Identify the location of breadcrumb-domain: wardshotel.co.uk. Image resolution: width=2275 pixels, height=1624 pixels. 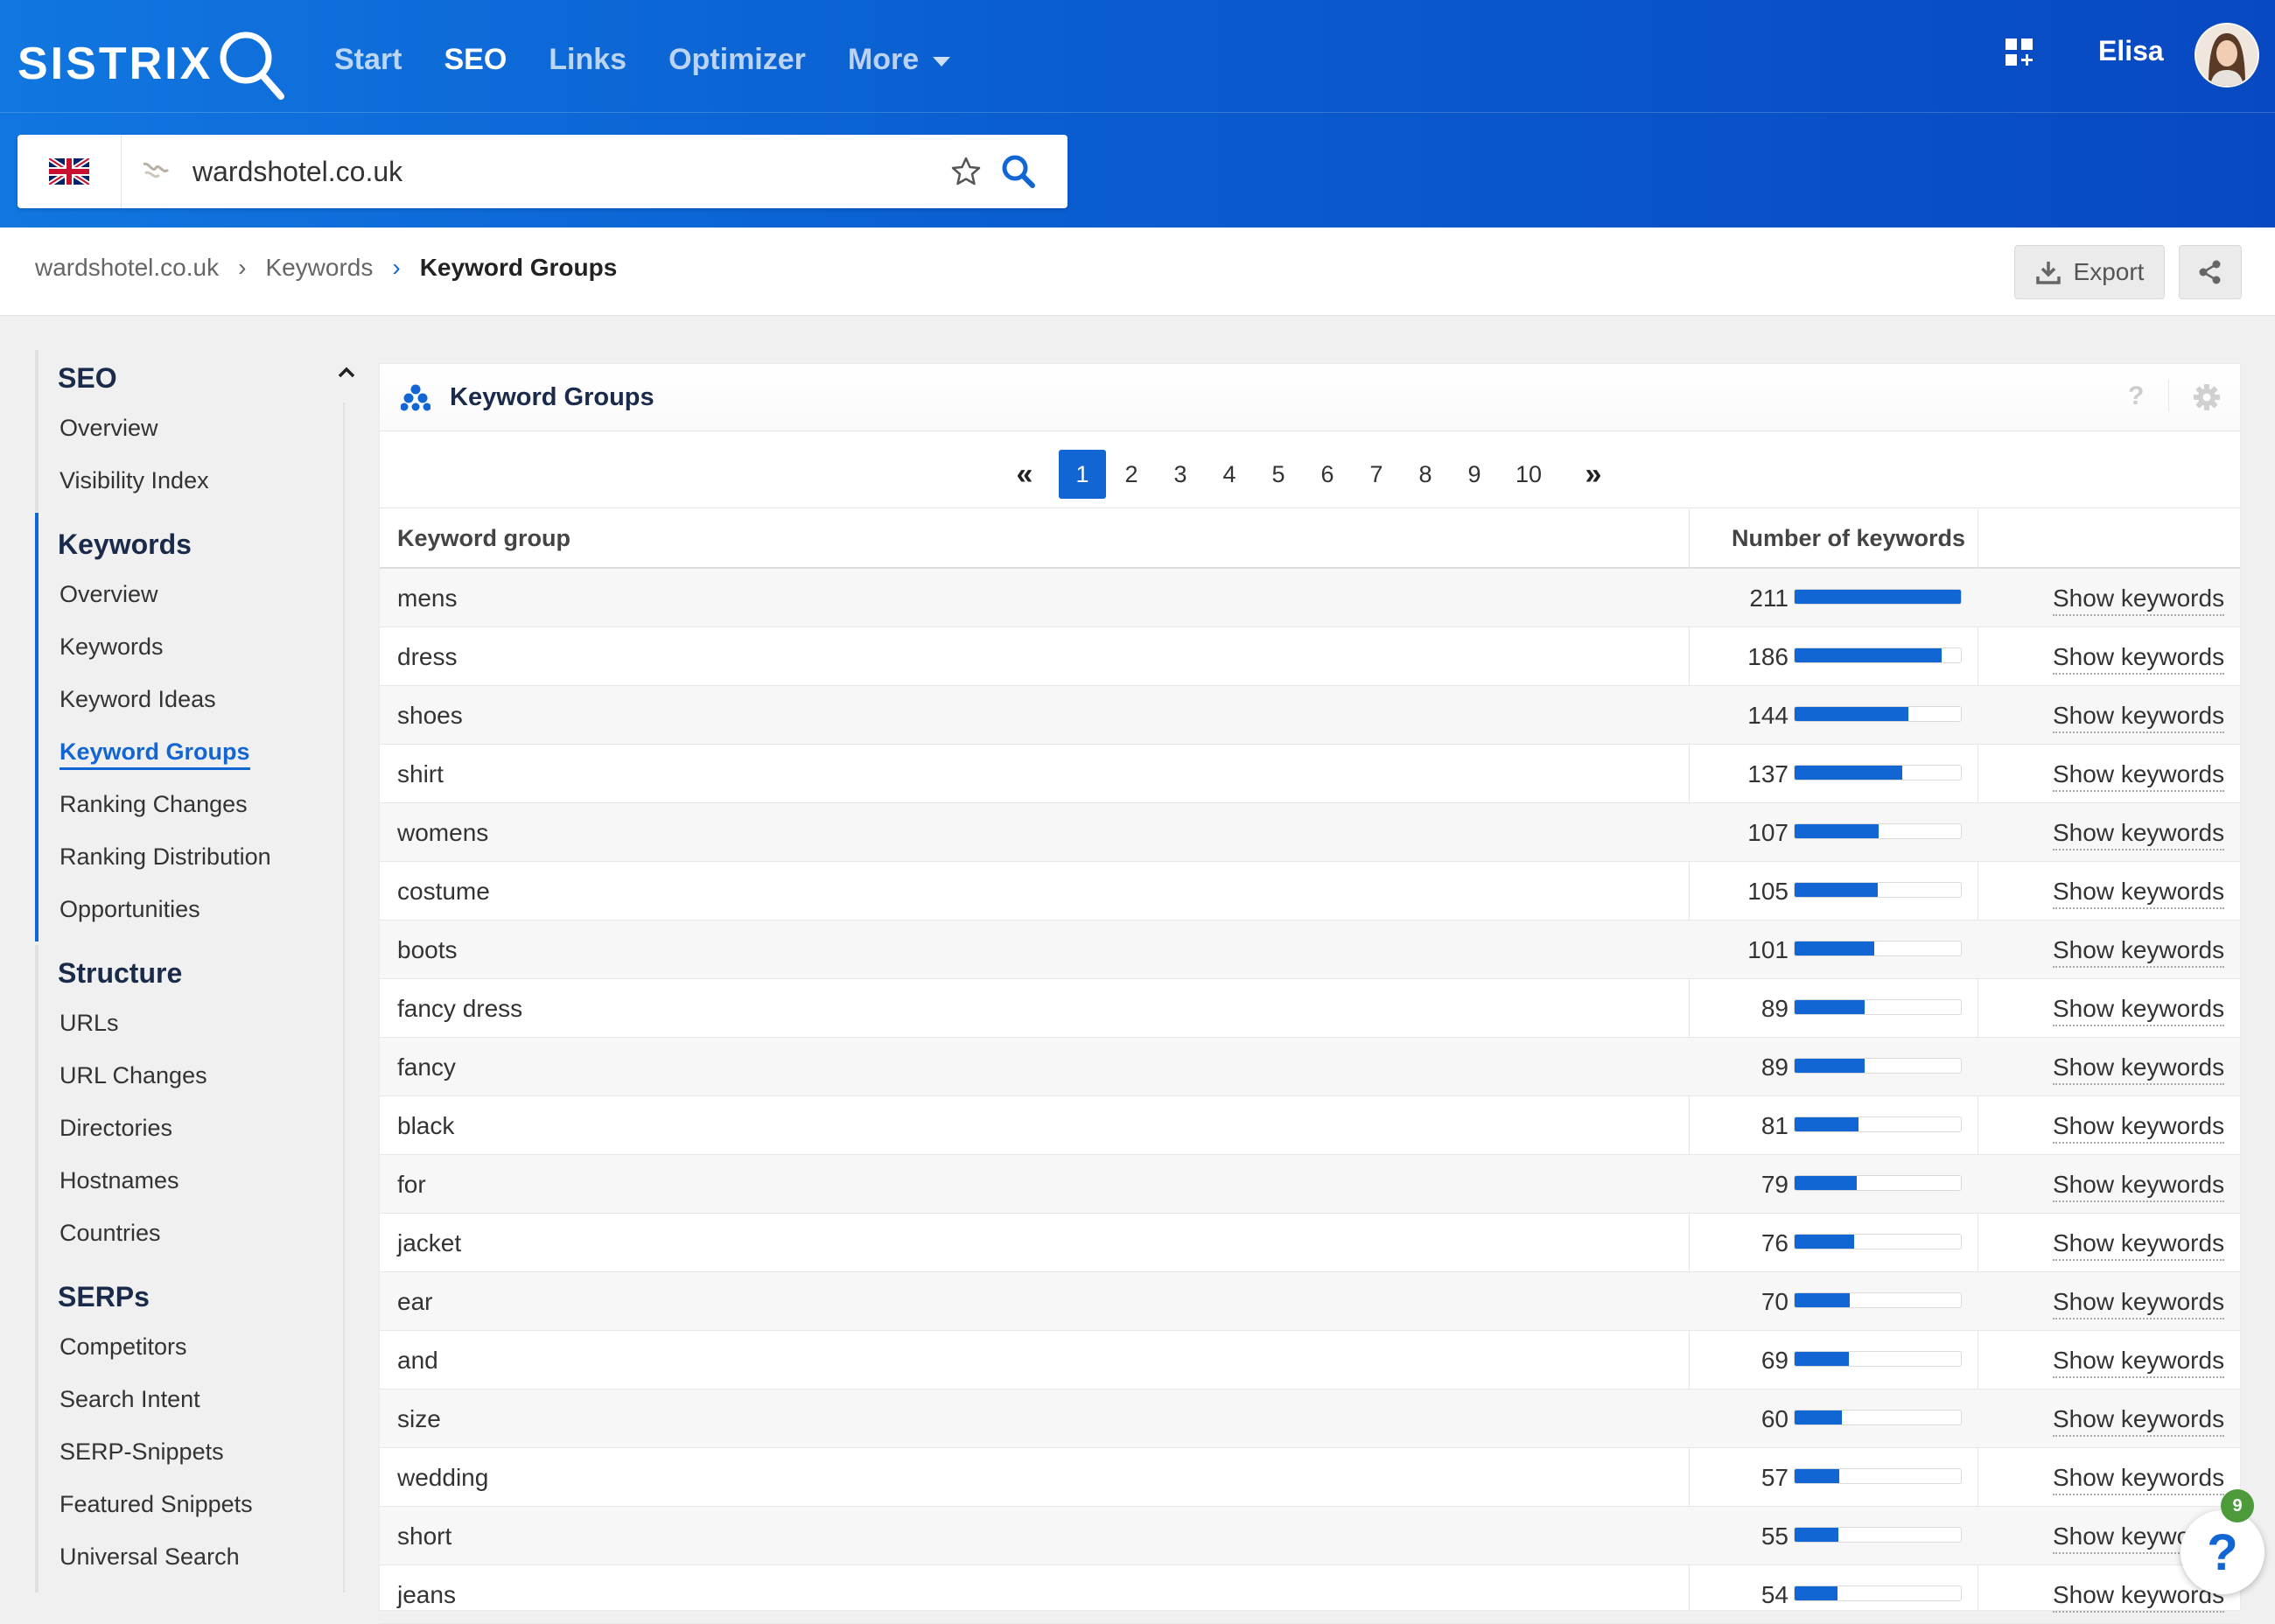
(127, 268).